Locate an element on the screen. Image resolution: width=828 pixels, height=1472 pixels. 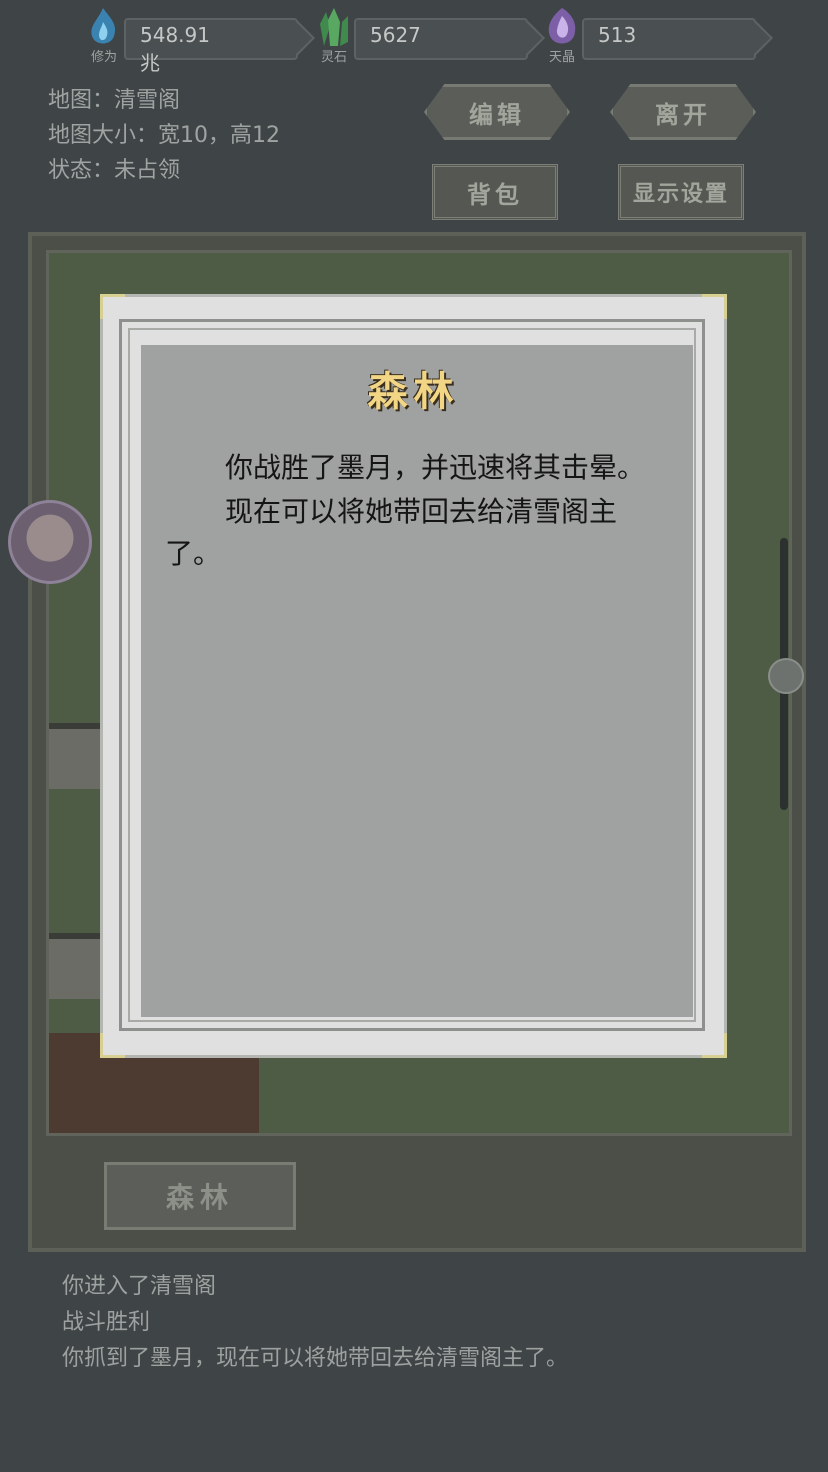
green-crystal-icon is located at coordinates (334, 27).